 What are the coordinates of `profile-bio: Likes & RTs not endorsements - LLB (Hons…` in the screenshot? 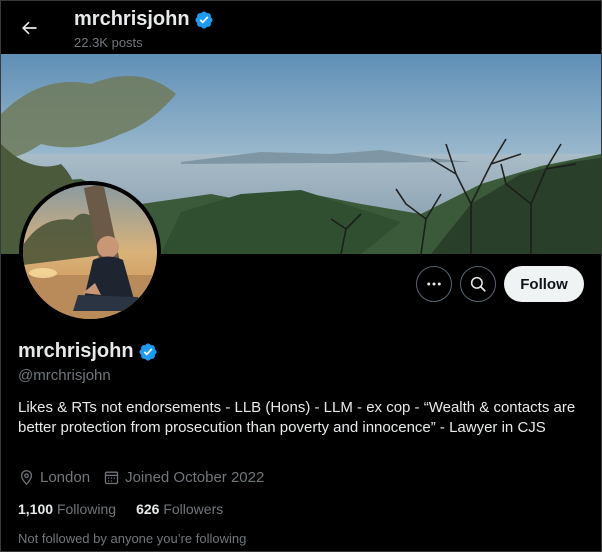 It's located at (297, 417).